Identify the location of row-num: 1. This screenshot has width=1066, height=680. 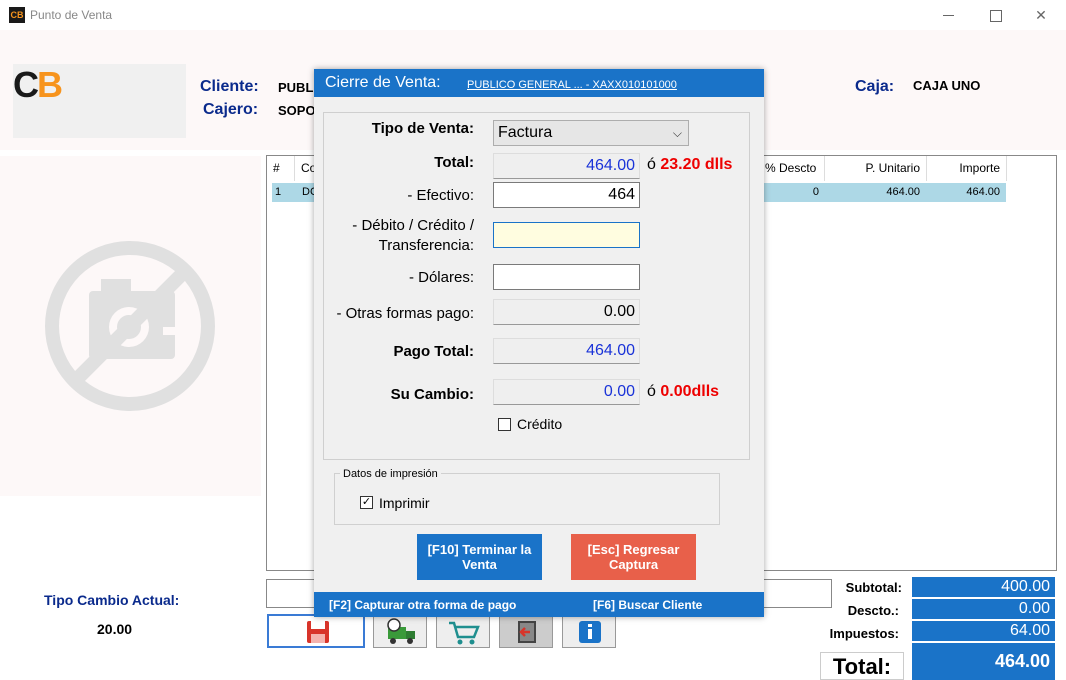
(278, 192).